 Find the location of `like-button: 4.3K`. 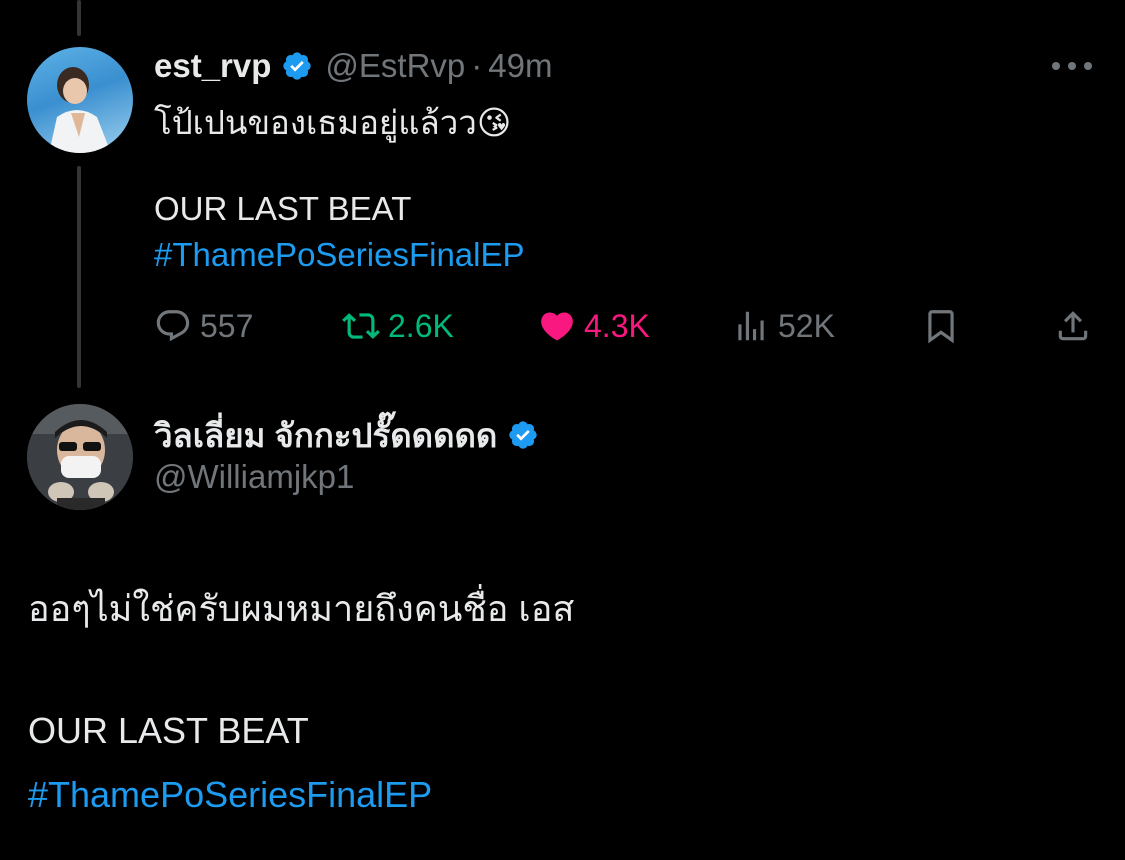

like-button: 4.3K is located at coordinates (594, 326).